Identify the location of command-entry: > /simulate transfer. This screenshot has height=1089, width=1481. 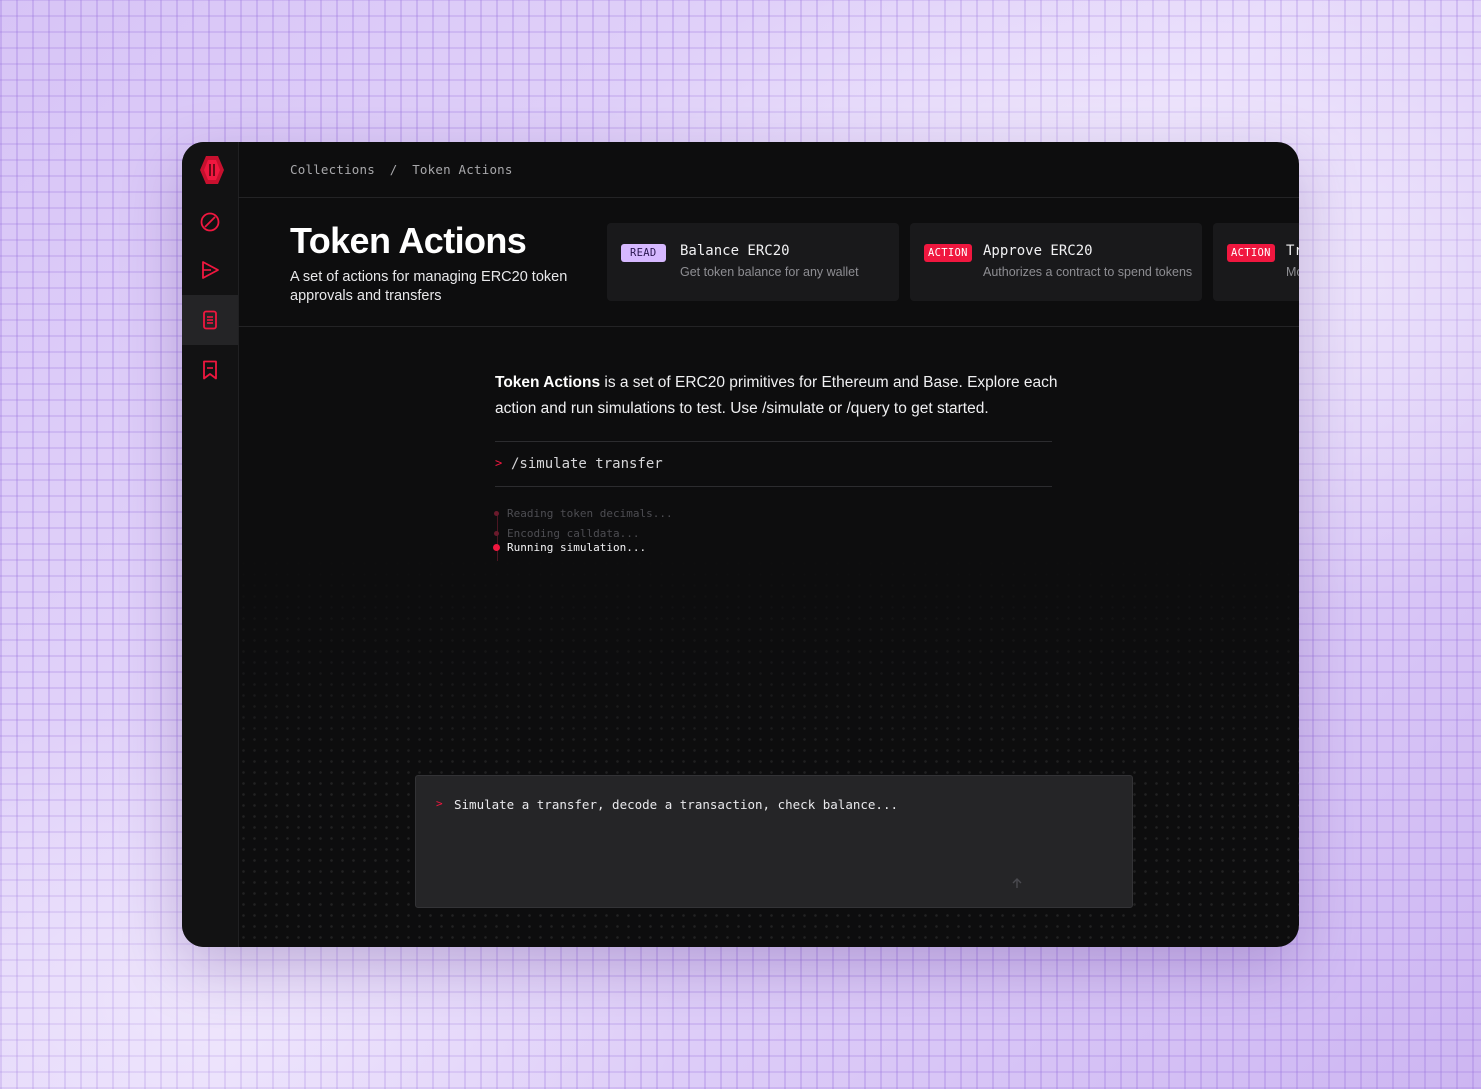
(773, 464).